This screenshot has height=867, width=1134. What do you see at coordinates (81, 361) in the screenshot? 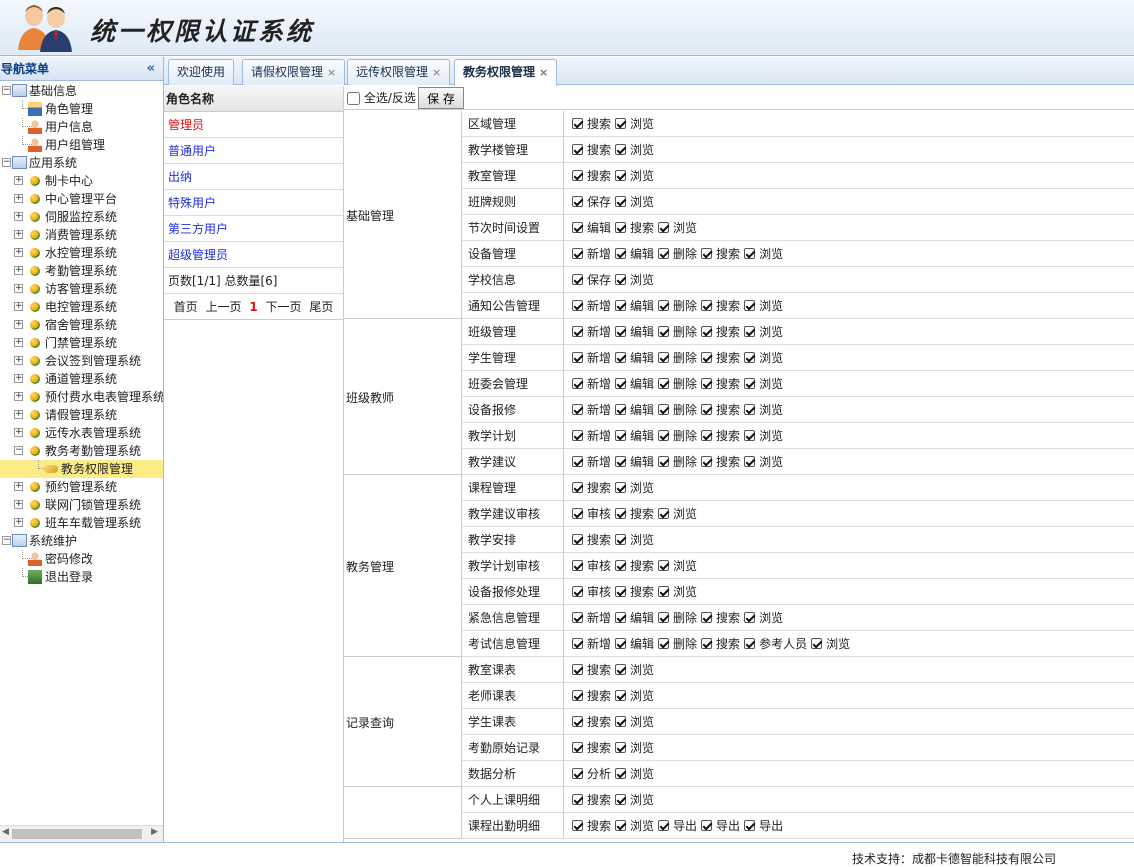
I see `tree-node: + 会议签到管理系统` at bounding box center [81, 361].